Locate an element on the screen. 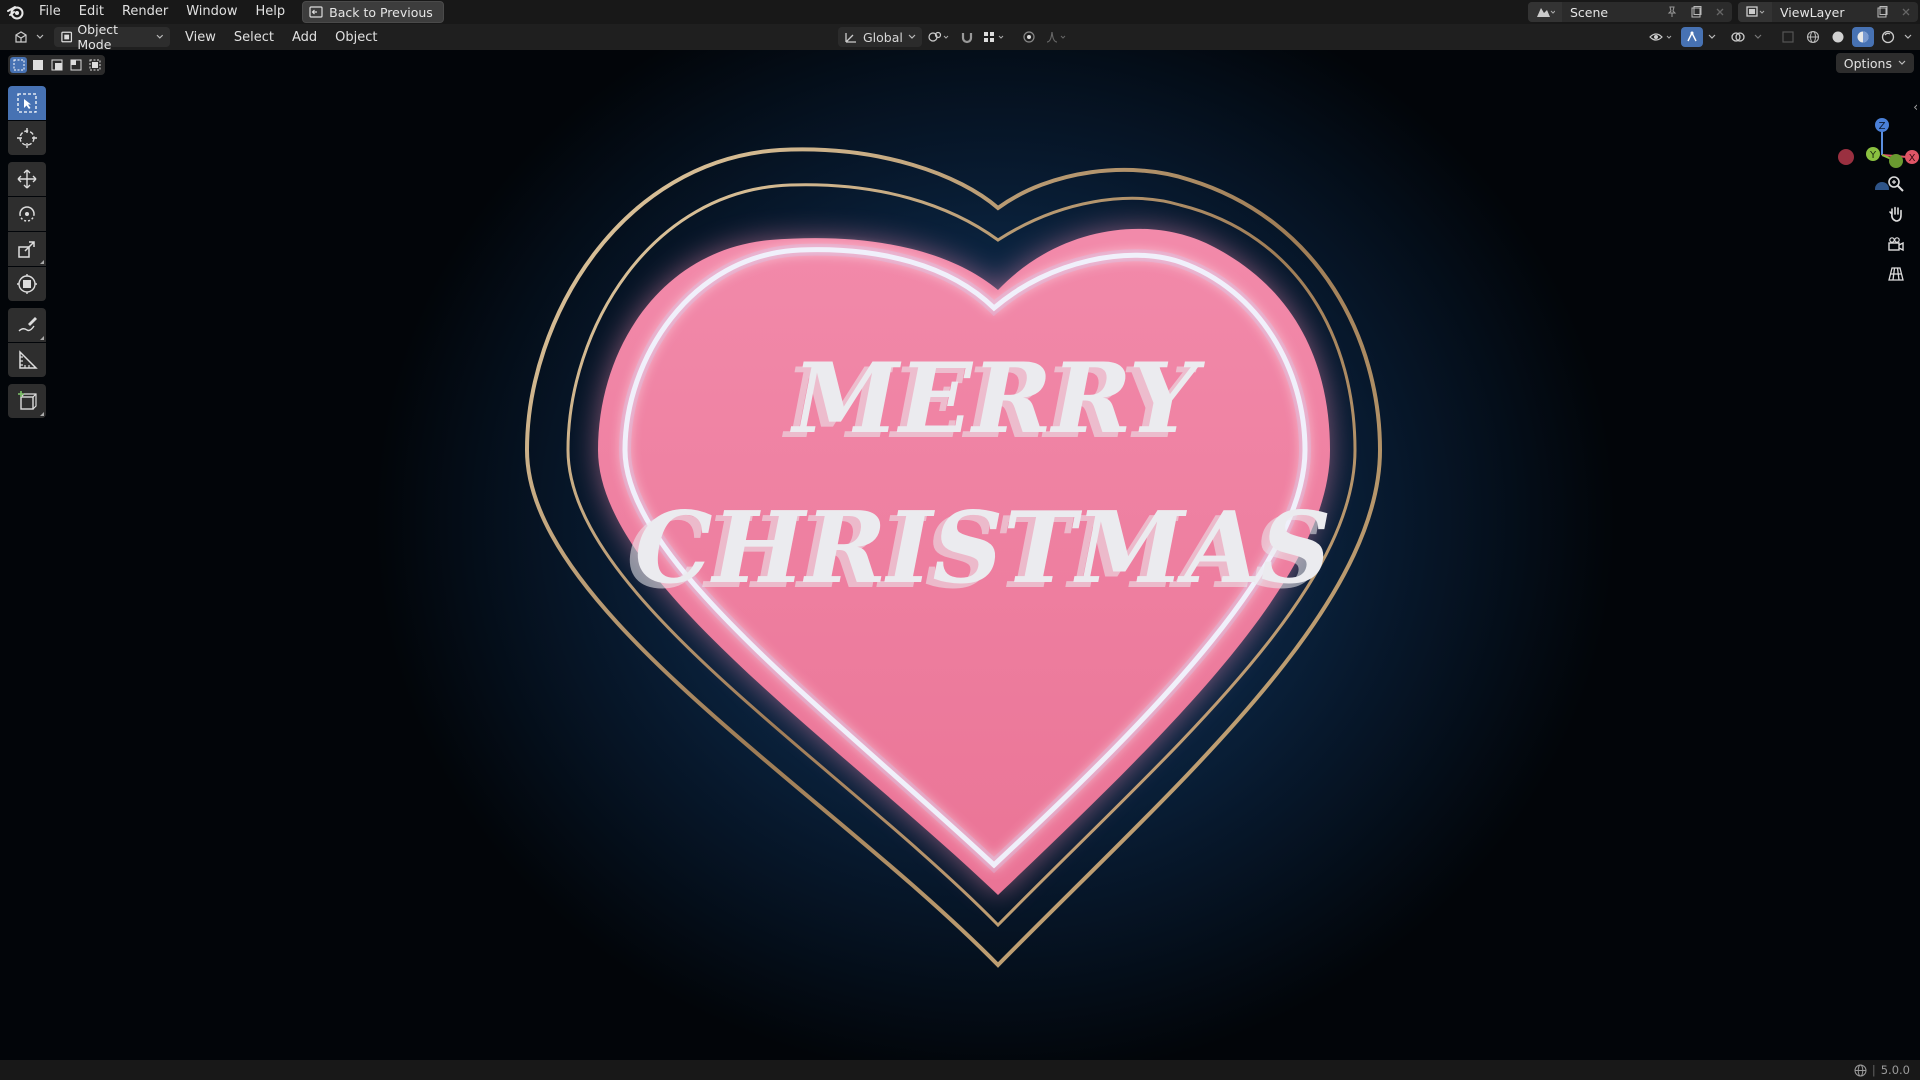 This screenshot has height=1080, width=1920. snap-grid-icon is located at coordinates (993, 37).